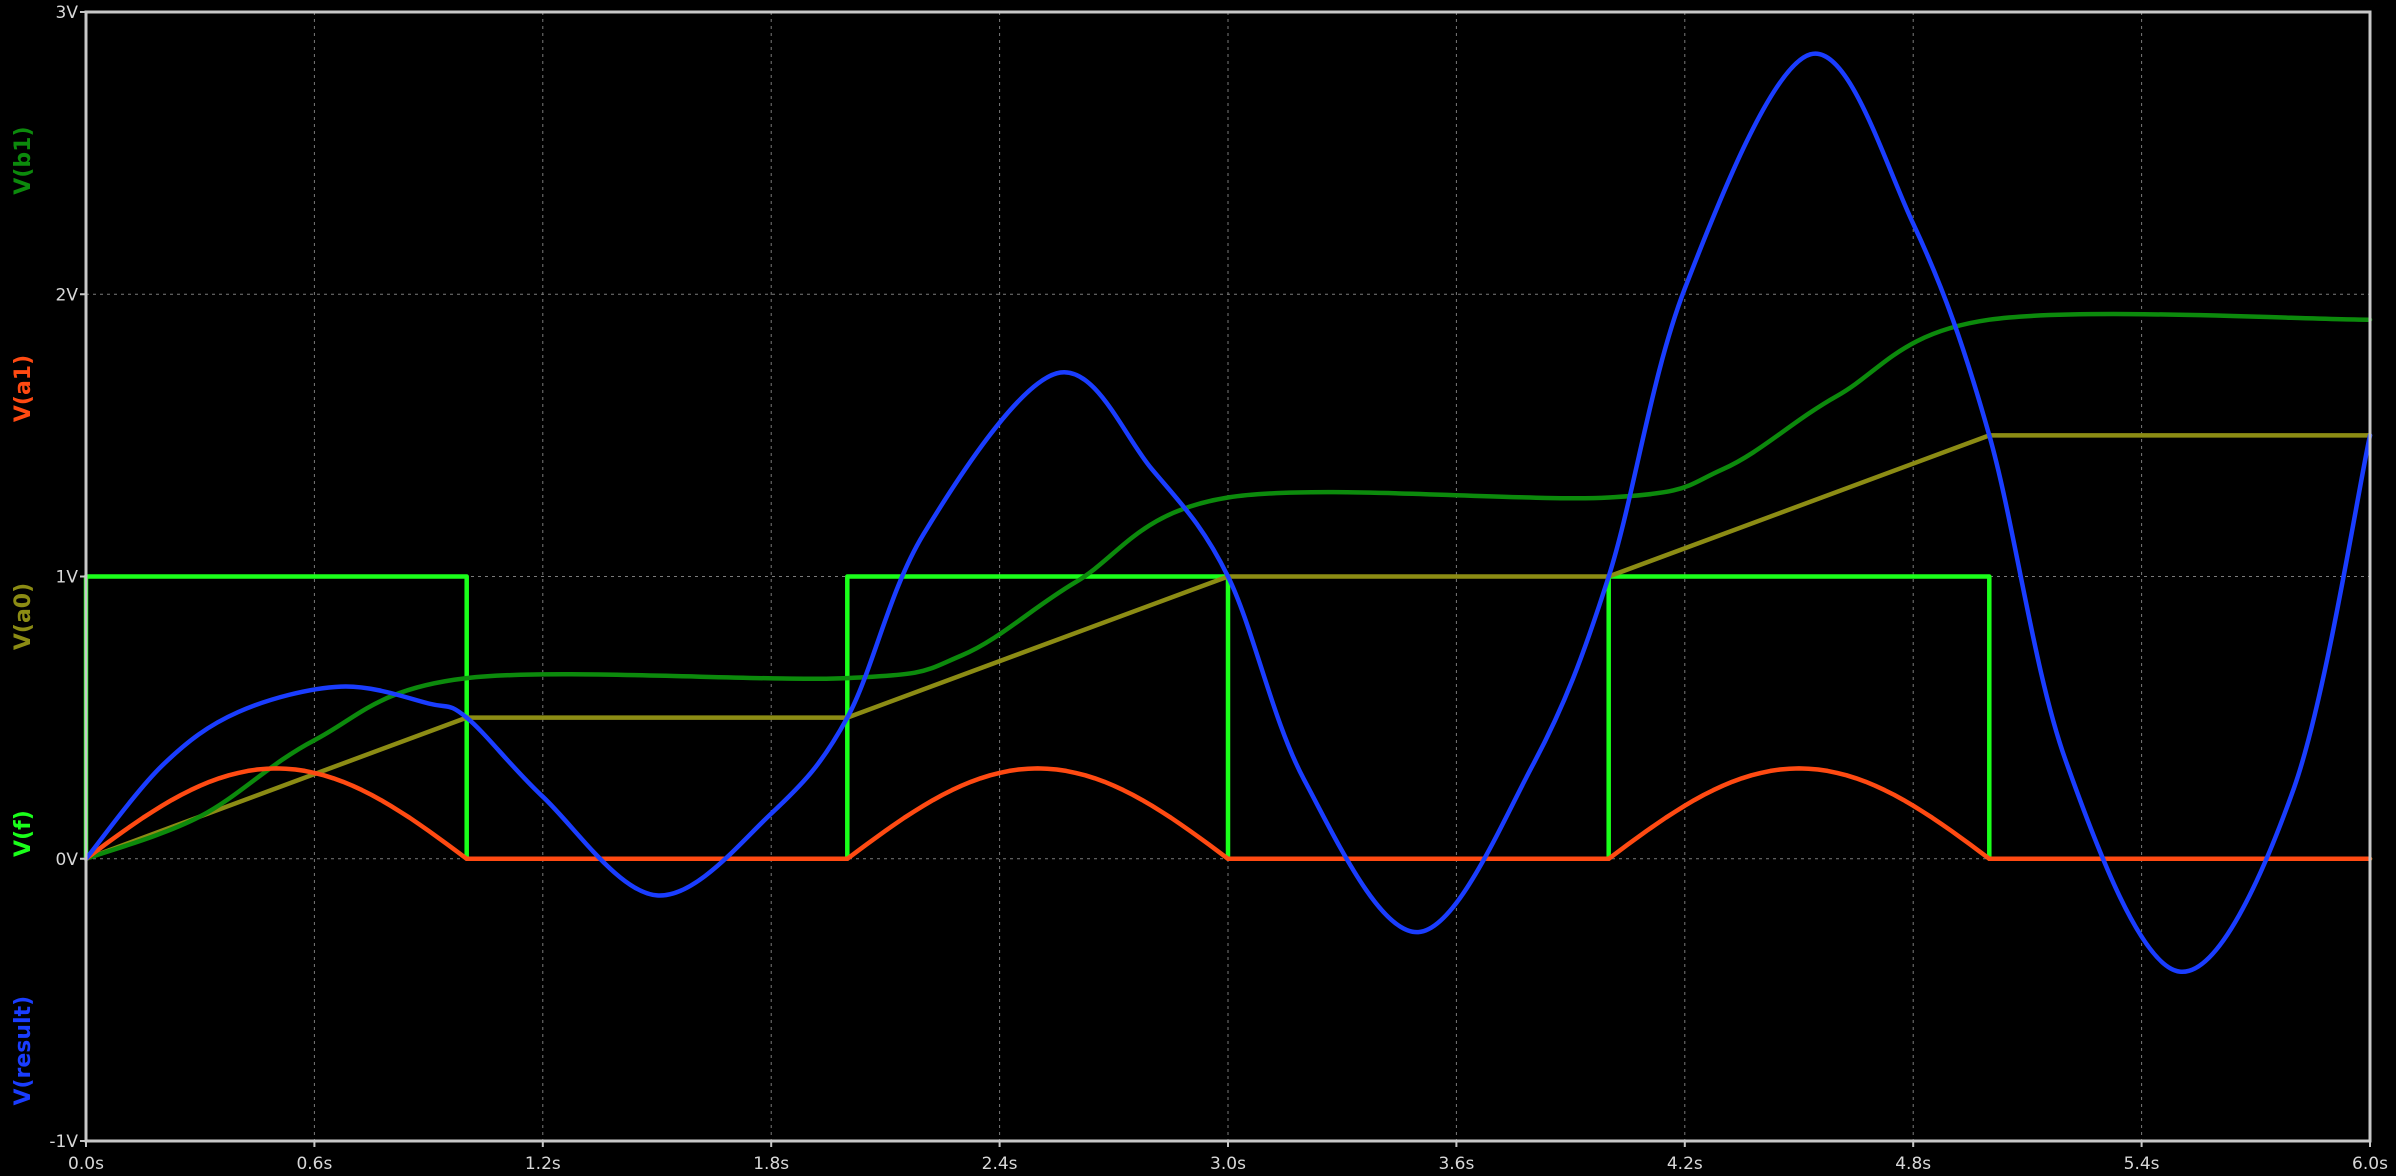  Describe the element at coordinates (23, 833) in the screenshot. I see `trace-label-vf: V(f)` at that location.